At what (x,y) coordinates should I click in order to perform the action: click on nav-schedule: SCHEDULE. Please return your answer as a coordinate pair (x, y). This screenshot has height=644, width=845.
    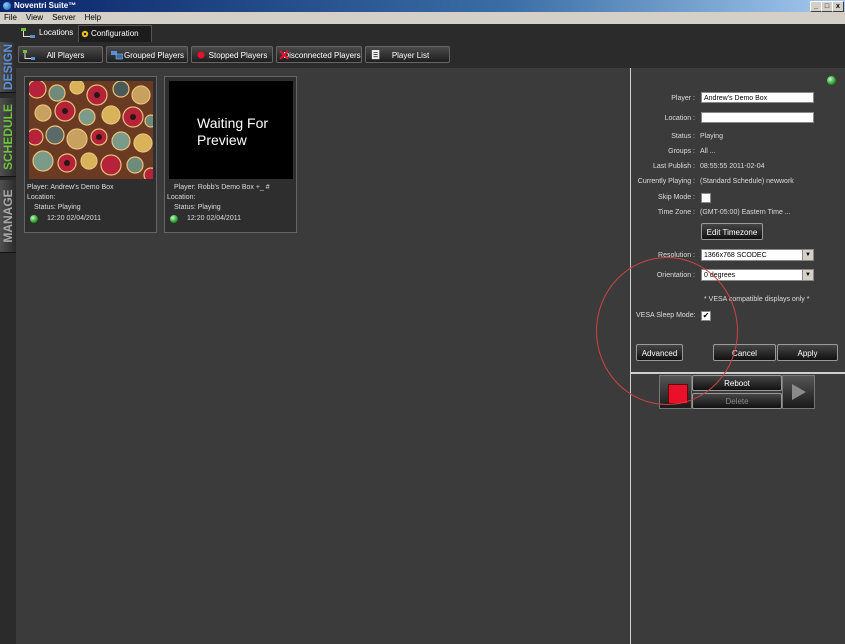
    Looking at the image, I should click on (8, 137).